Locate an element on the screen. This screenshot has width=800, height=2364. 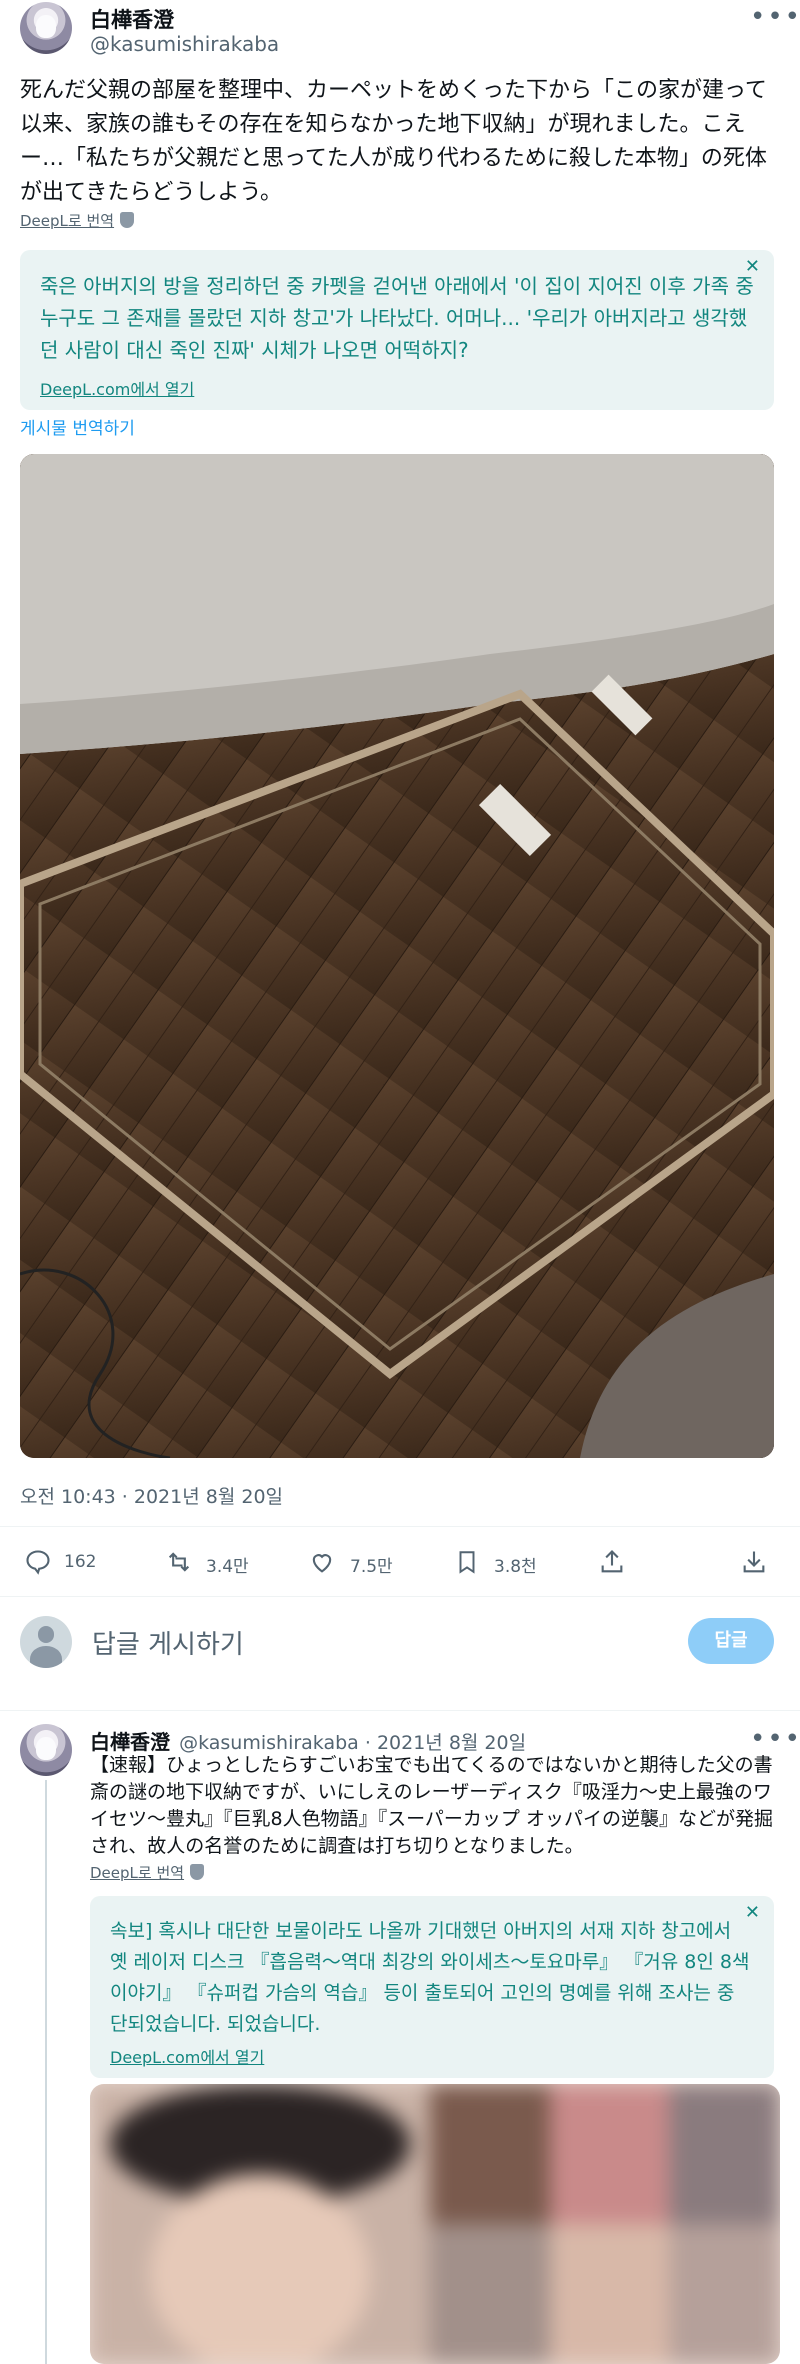
reply-icon is located at coordinates (38, 1562).